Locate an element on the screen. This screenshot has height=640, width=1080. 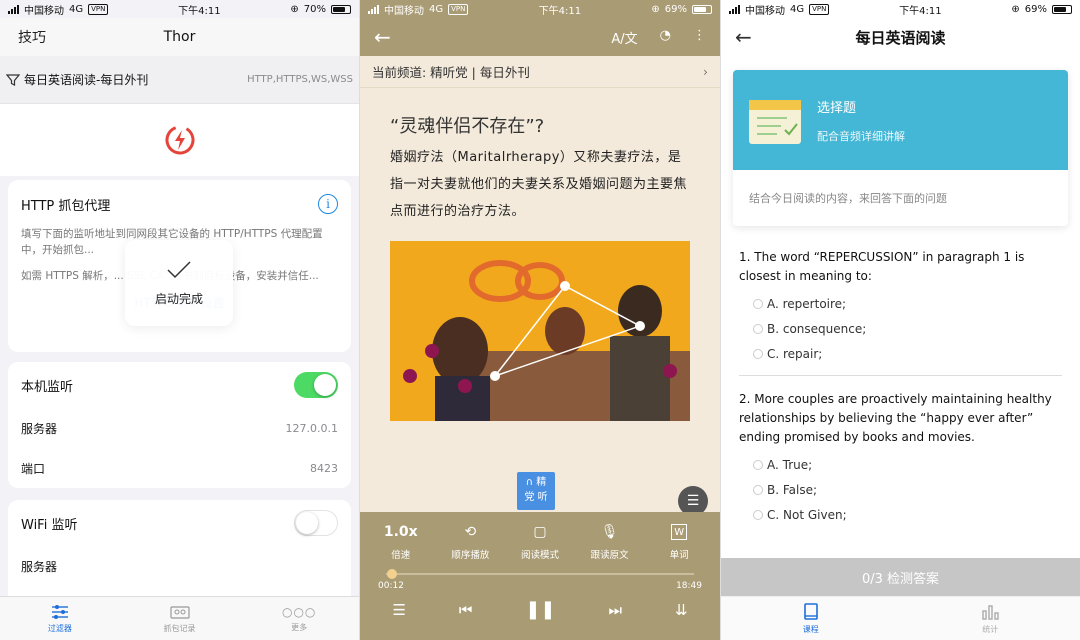
carrier: 中国移动 is located at coordinates (44, 11).